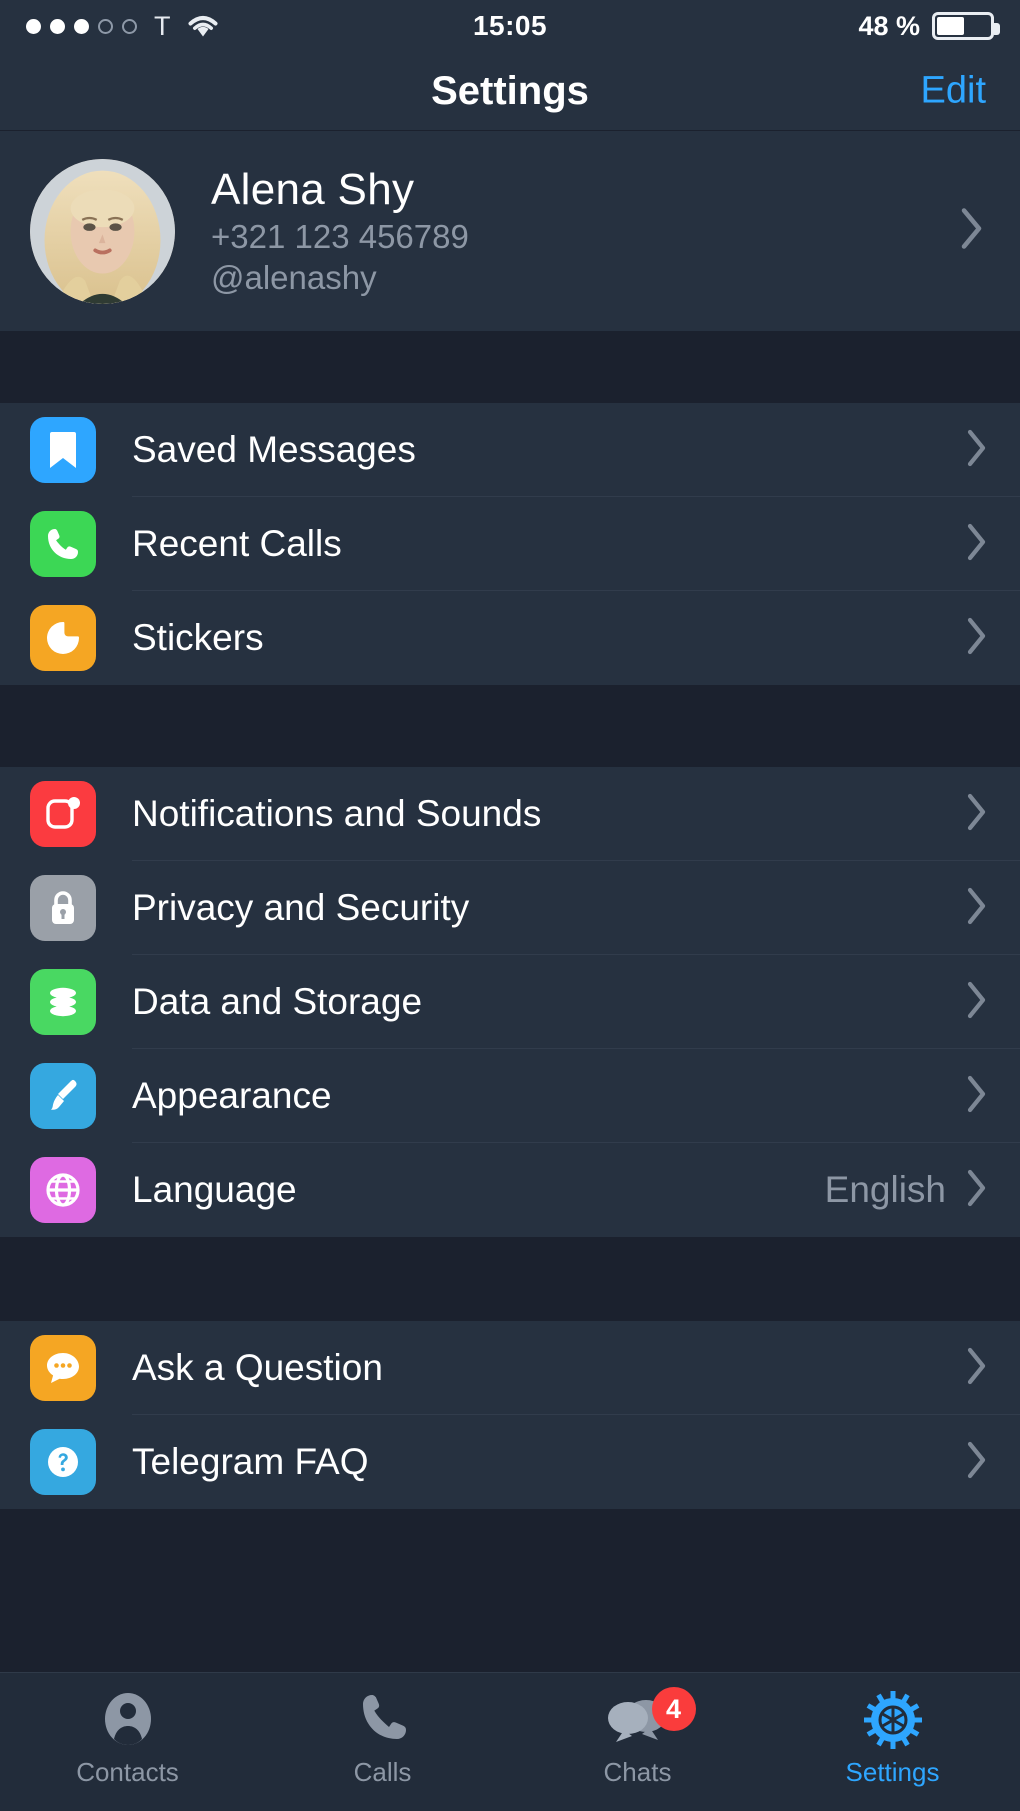 This screenshot has height=1811, width=1020. Describe the element at coordinates (301, 907) in the screenshot. I see `settings-row-label: Privacy and Security` at that location.